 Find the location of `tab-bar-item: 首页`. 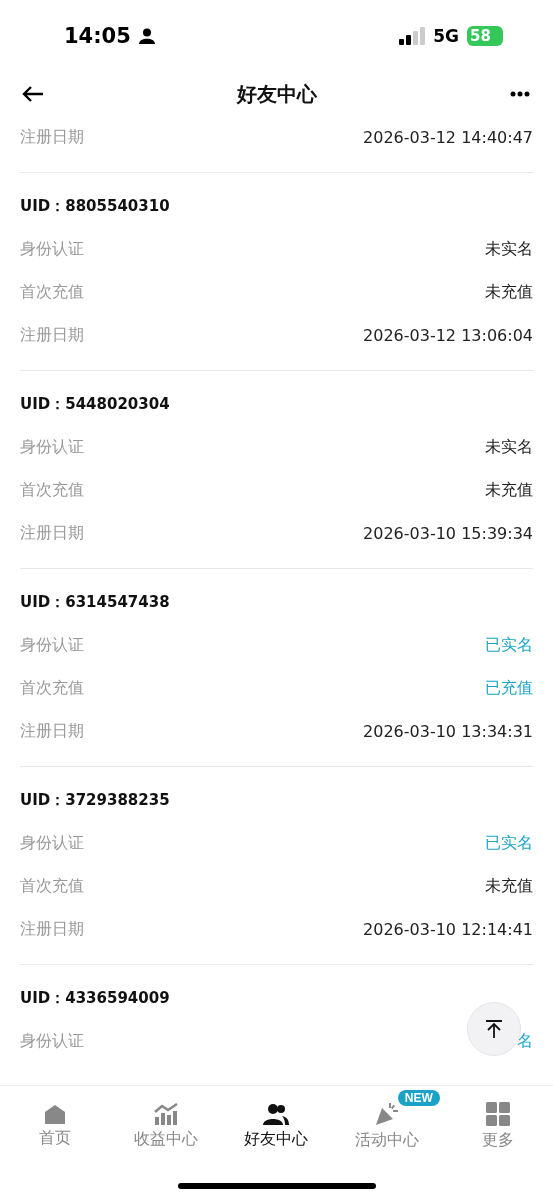

tab-bar-item: 首页 is located at coordinates (55, 1126).